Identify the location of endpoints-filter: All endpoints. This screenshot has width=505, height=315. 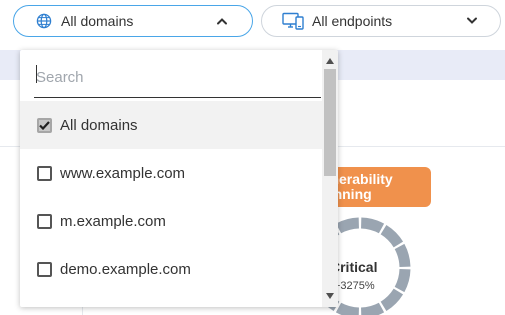
(381, 21).